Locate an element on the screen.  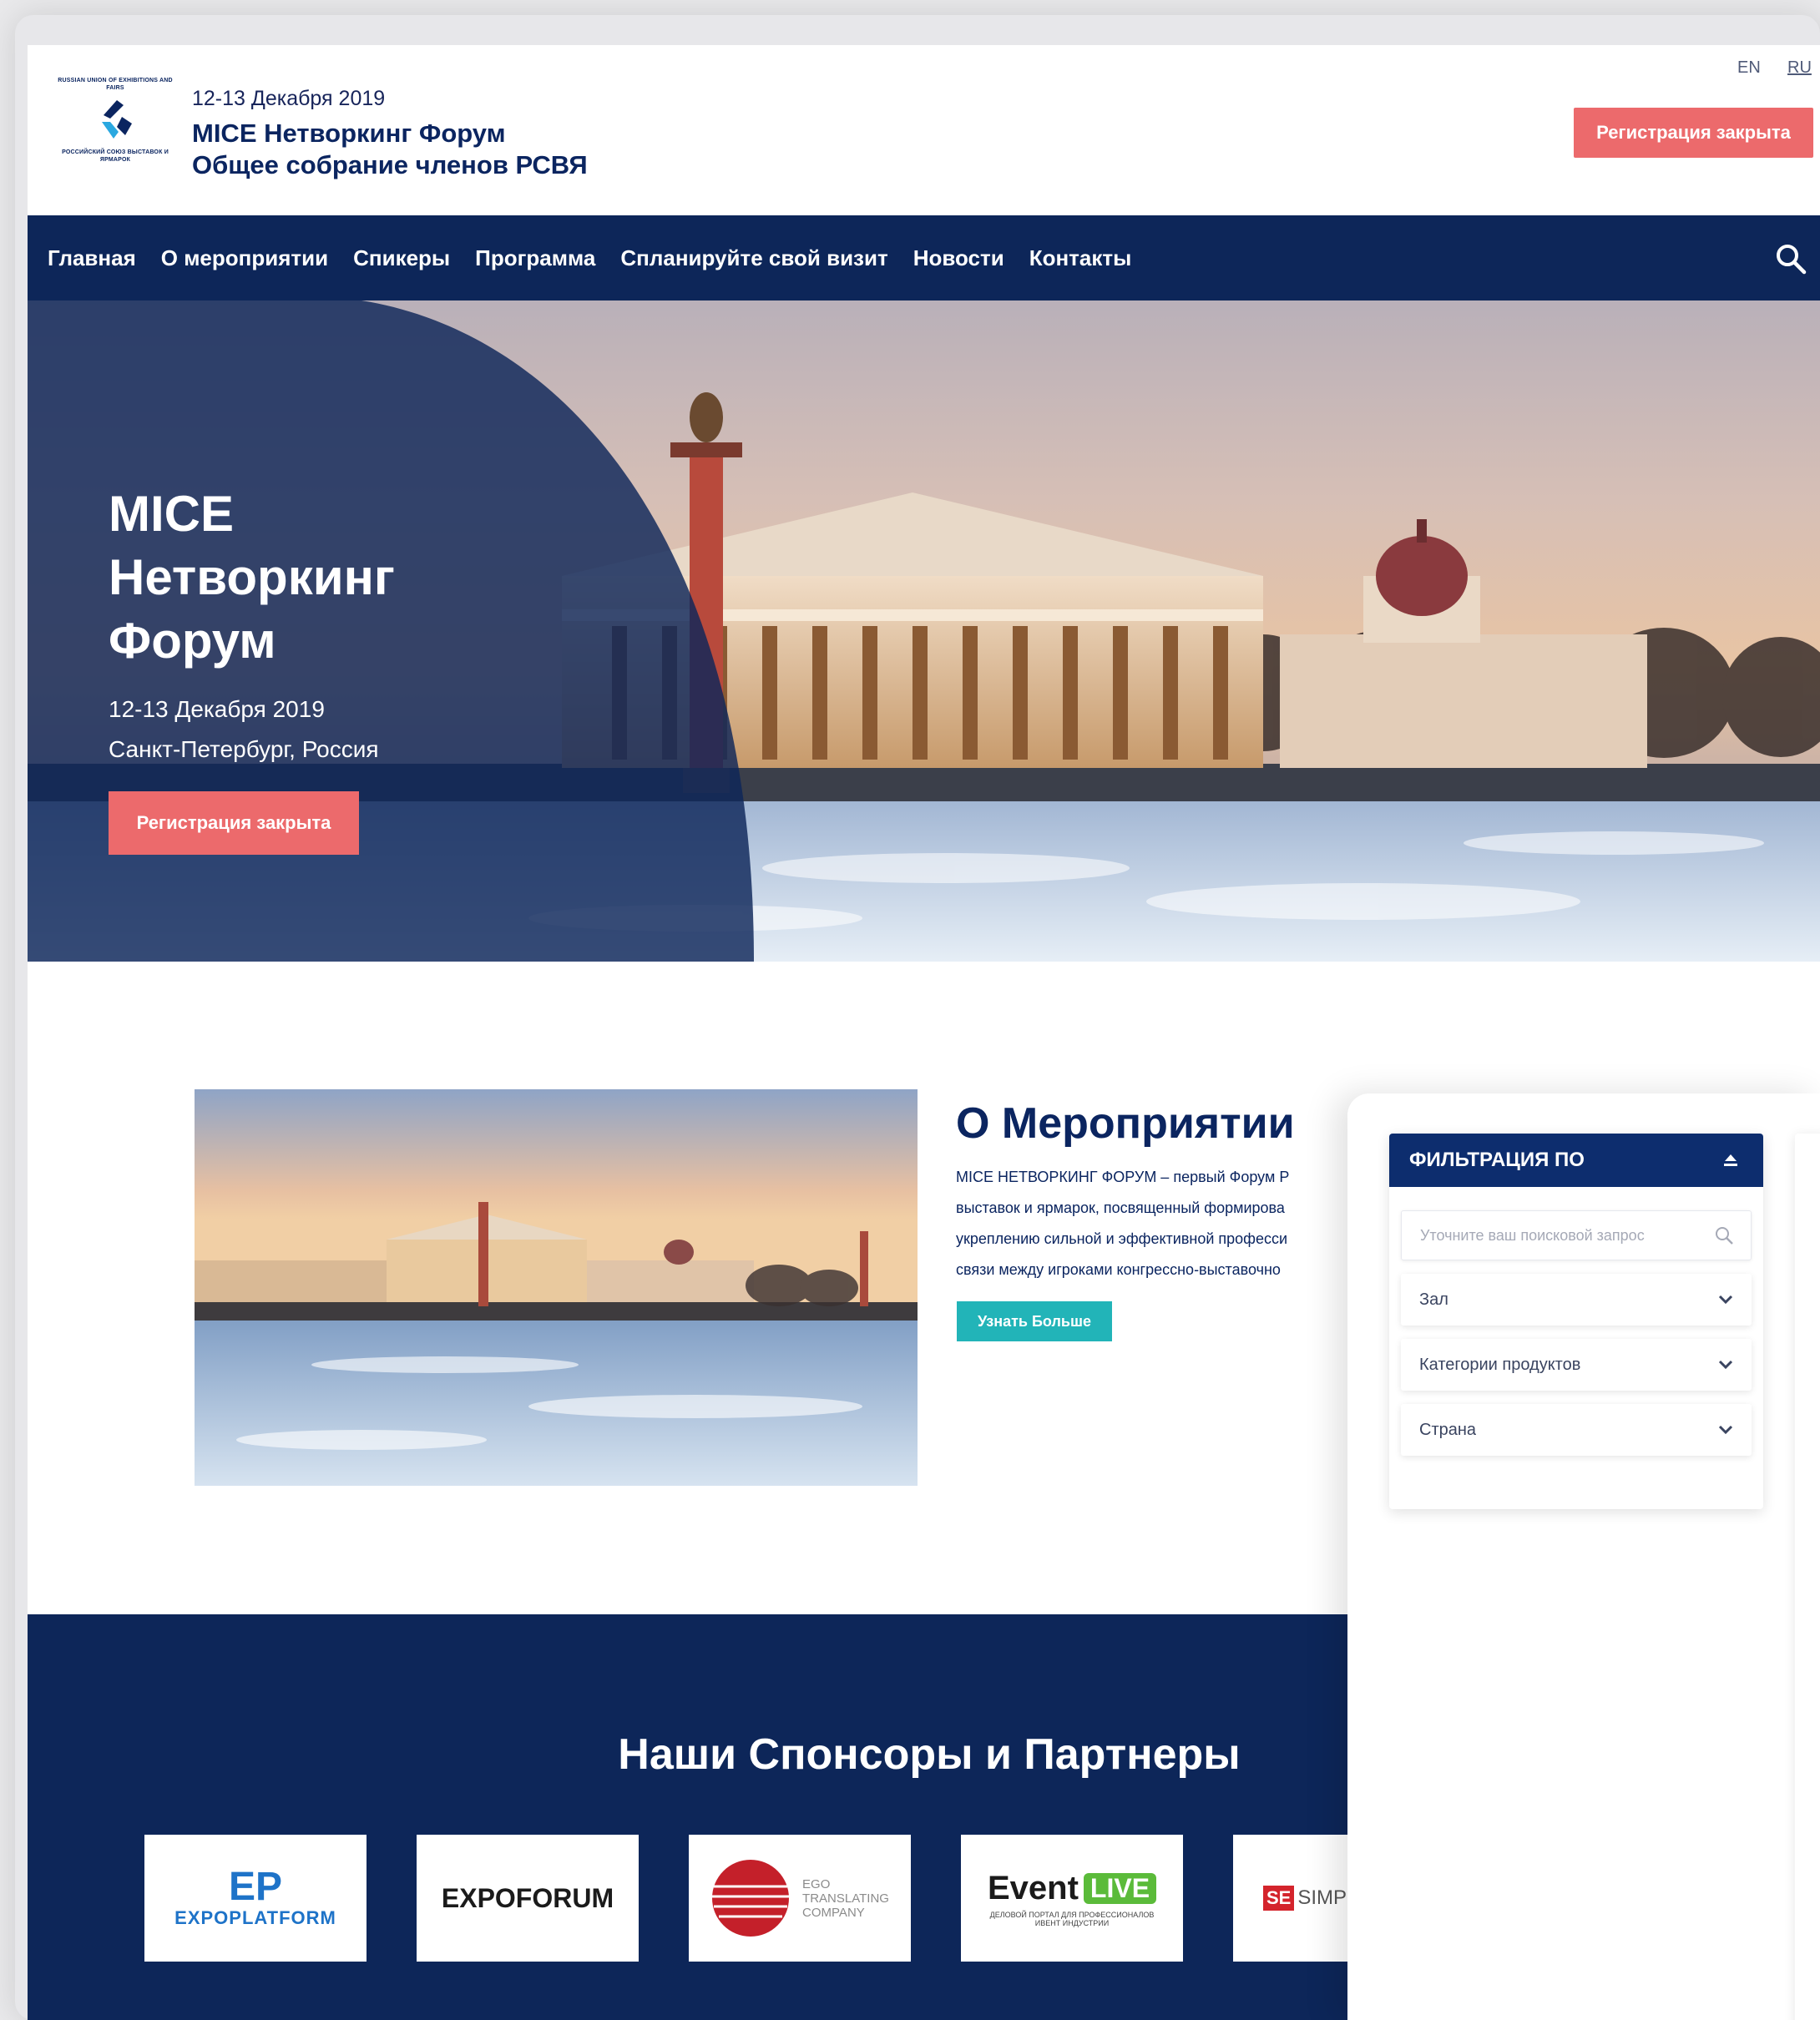
ego-text: EGO TRANSLATING COMPANY is located at coordinates (845, 1898).